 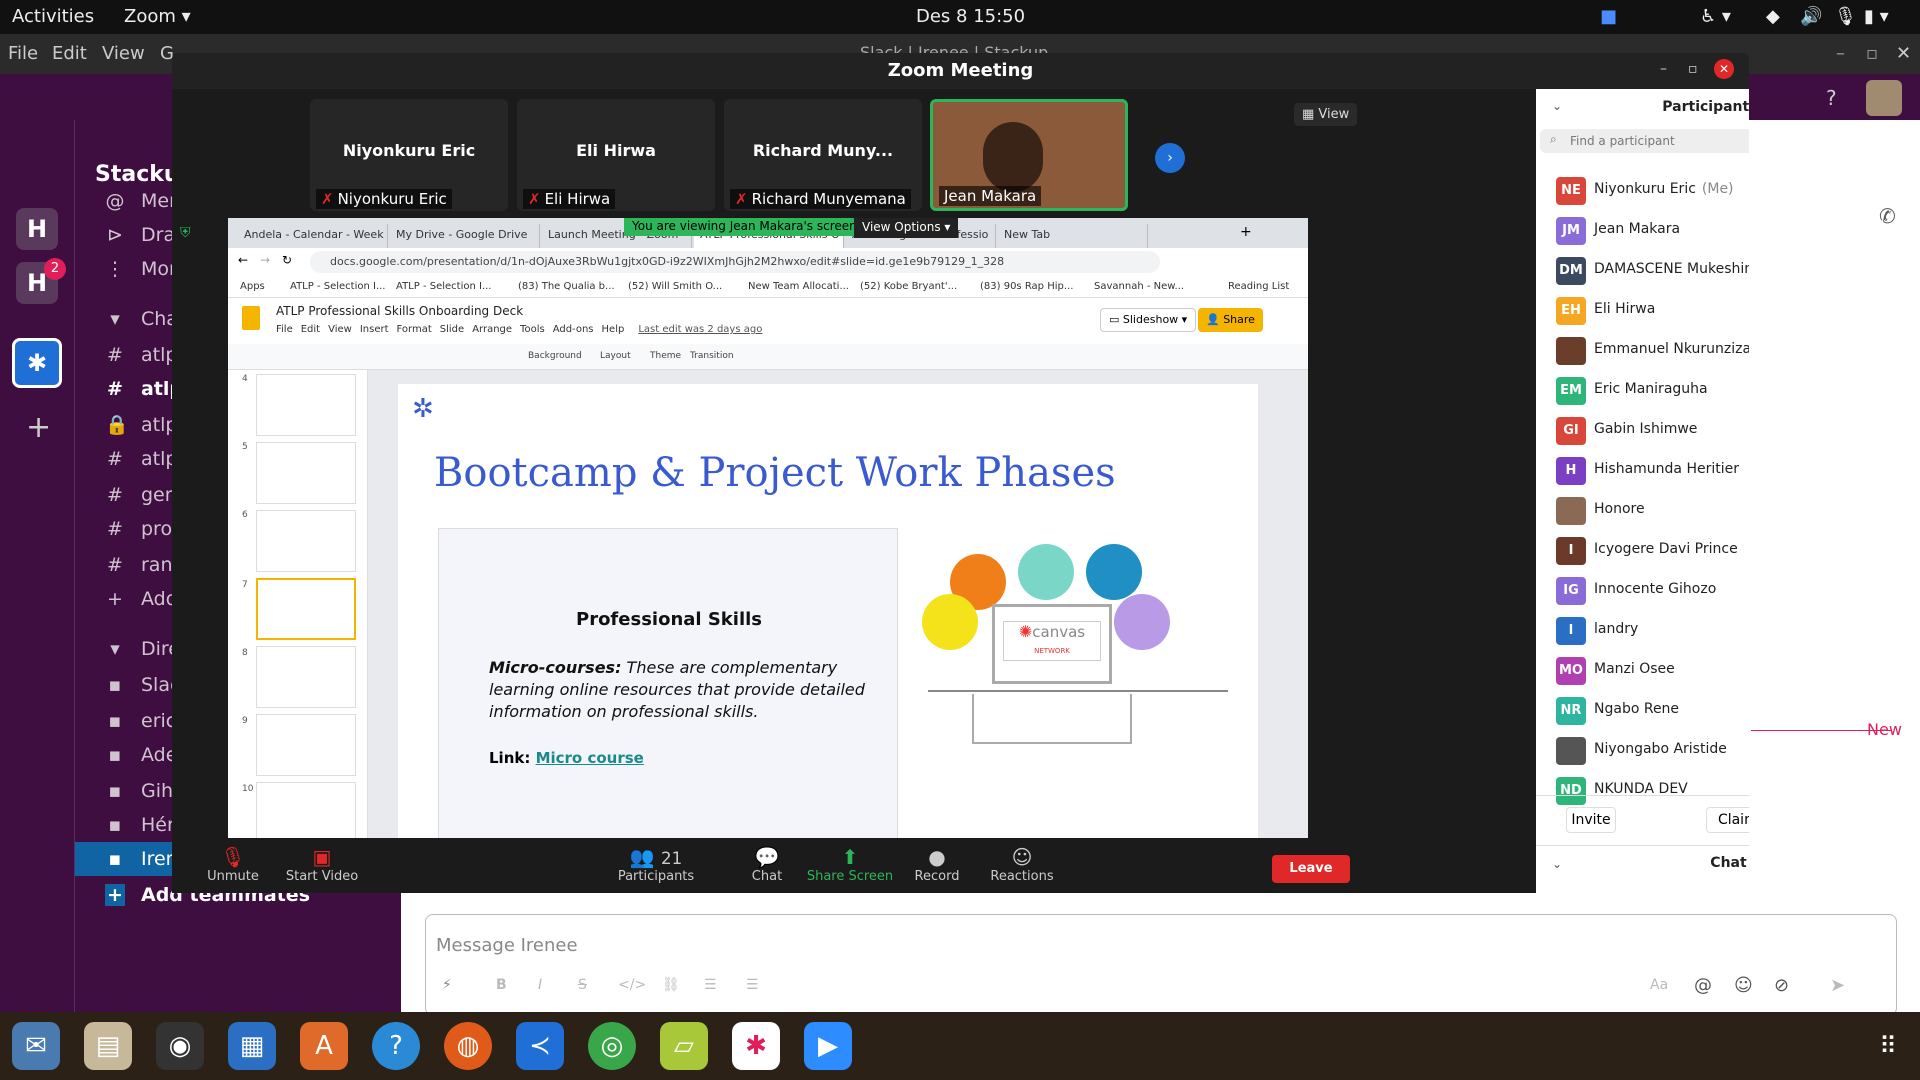 What do you see at coordinates (1715, 16) in the screenshot?
I see `accessibility-icon: ♿ ▾` at bounding box center [1715, 16].